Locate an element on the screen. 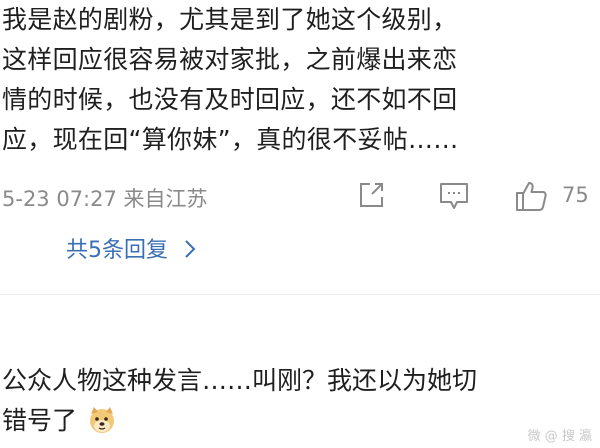  comment-line: 这样回应很容易被对家批，之前爆出来恋 is located at coordinates (230, 59).